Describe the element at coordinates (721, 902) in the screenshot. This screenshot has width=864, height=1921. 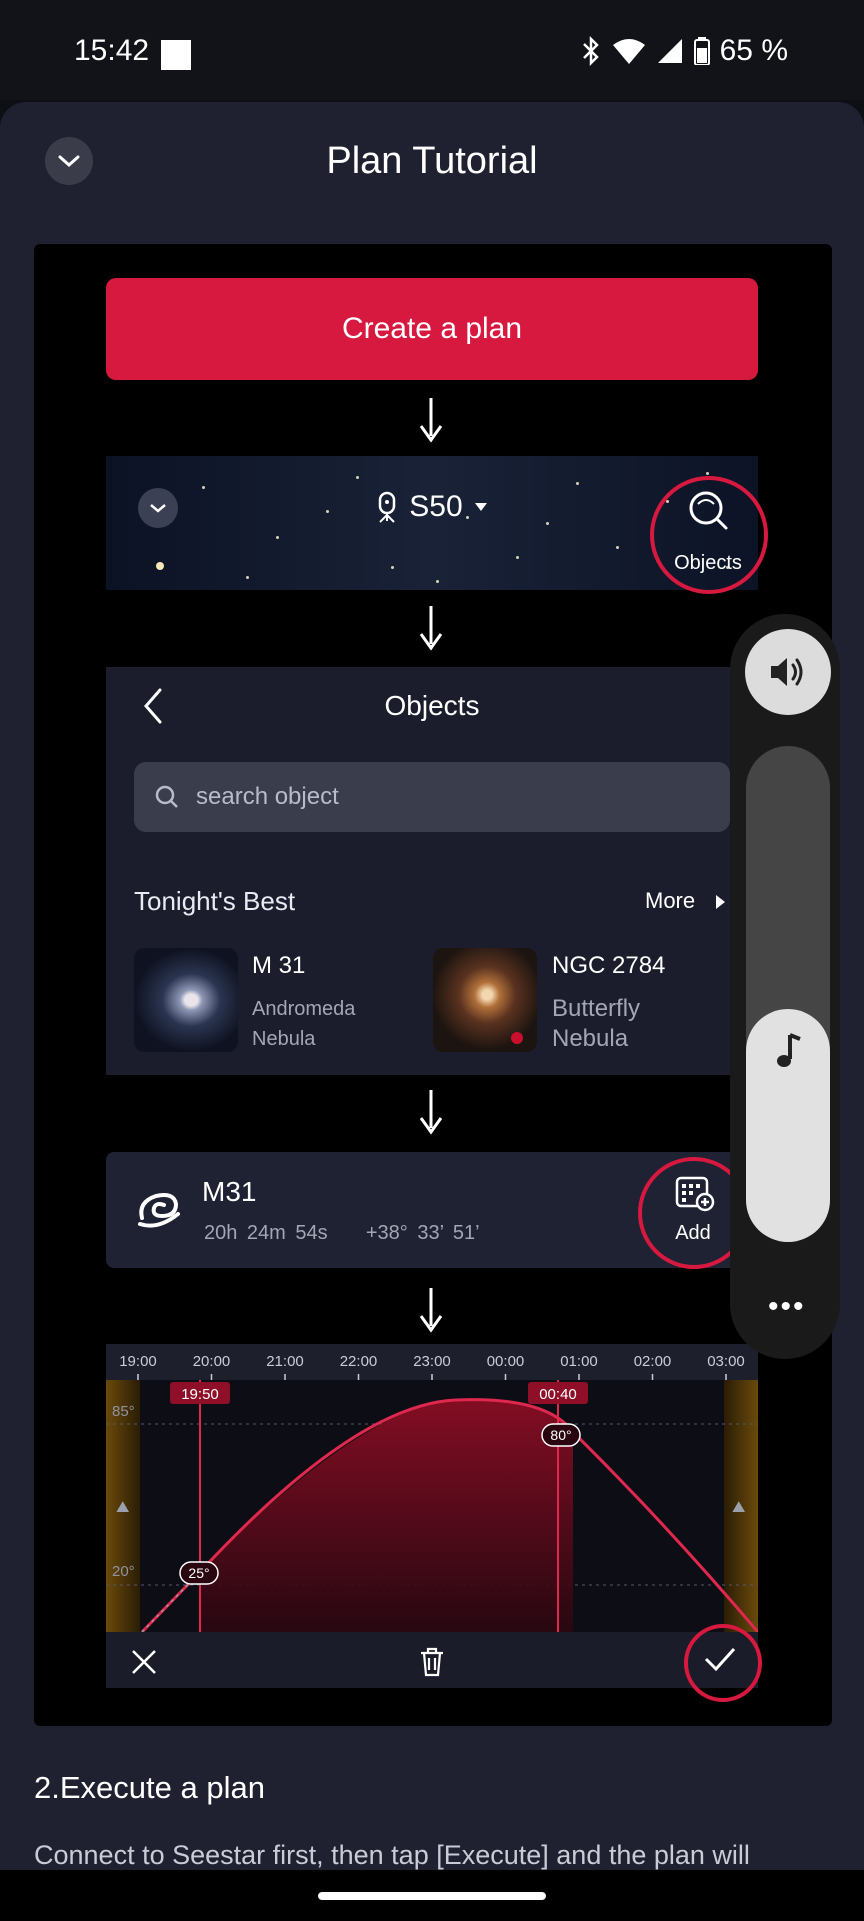
I see `caret-right-icon` at that location.